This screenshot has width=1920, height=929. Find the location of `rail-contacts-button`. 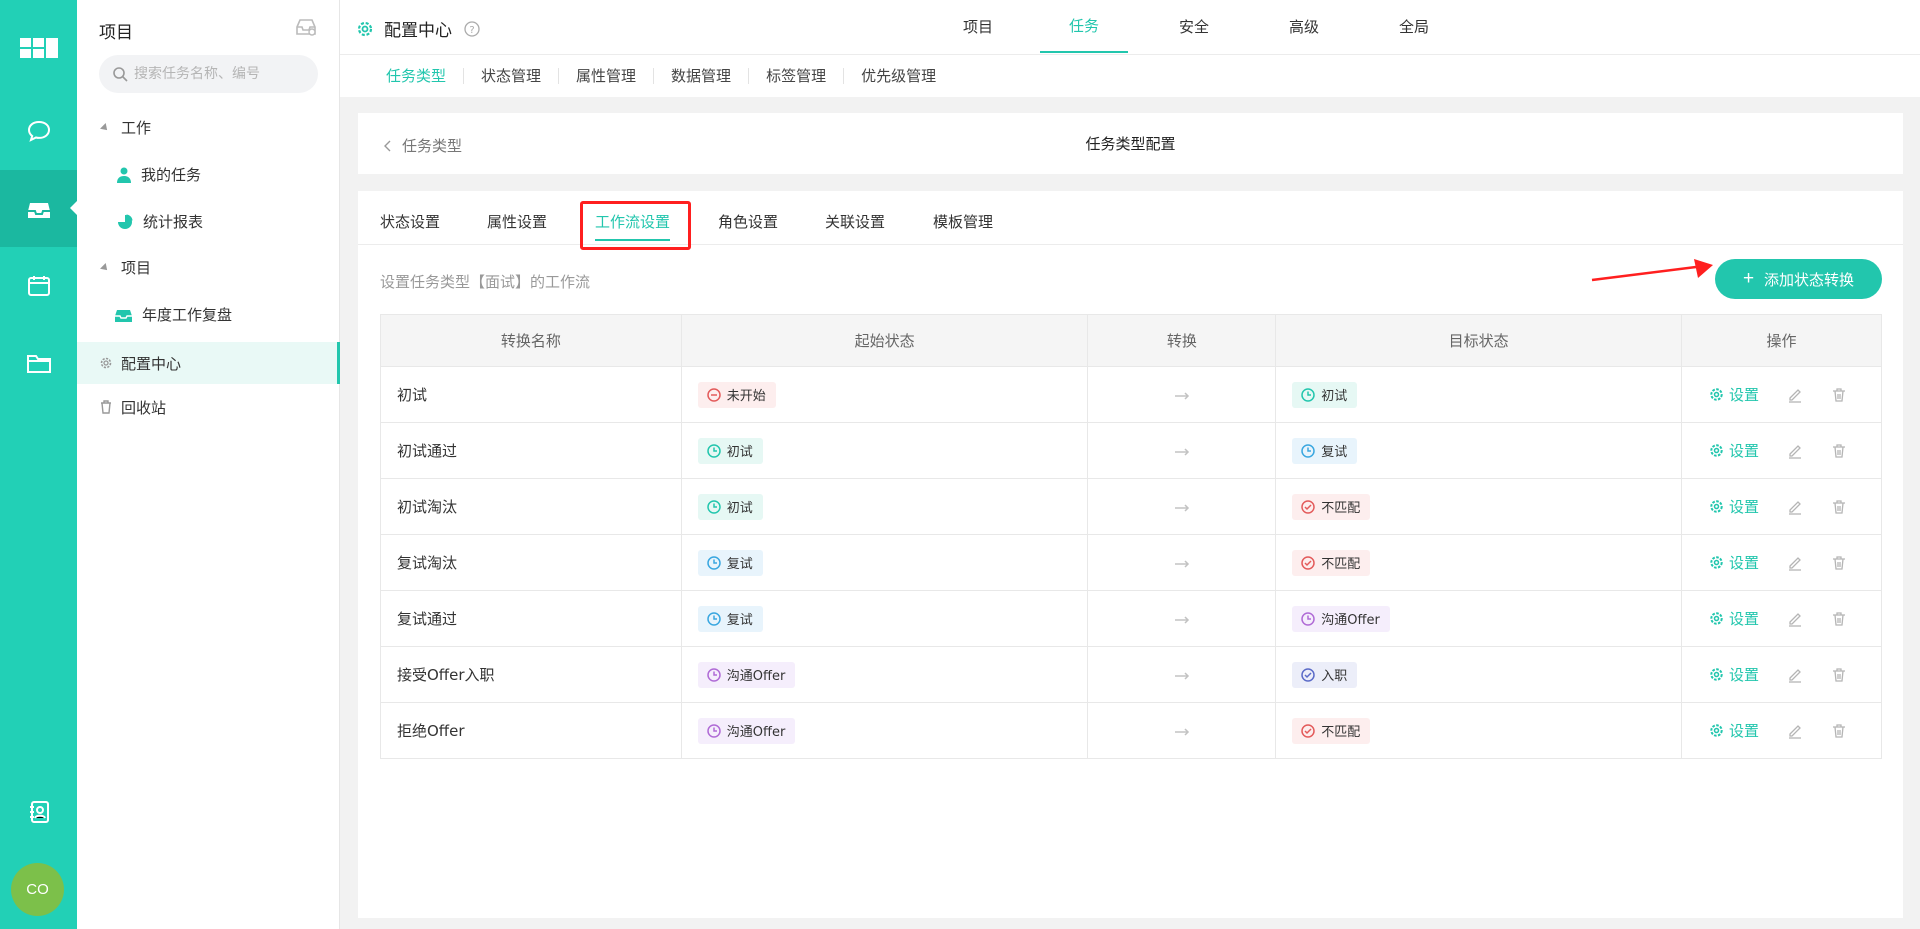

rail-contacts-button is located at coordinates (38, 811).